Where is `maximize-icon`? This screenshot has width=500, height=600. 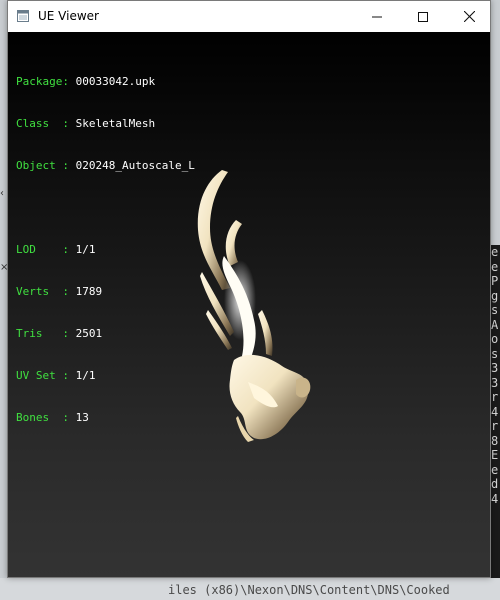 maximize-icon is located at coordinates (423, 16).